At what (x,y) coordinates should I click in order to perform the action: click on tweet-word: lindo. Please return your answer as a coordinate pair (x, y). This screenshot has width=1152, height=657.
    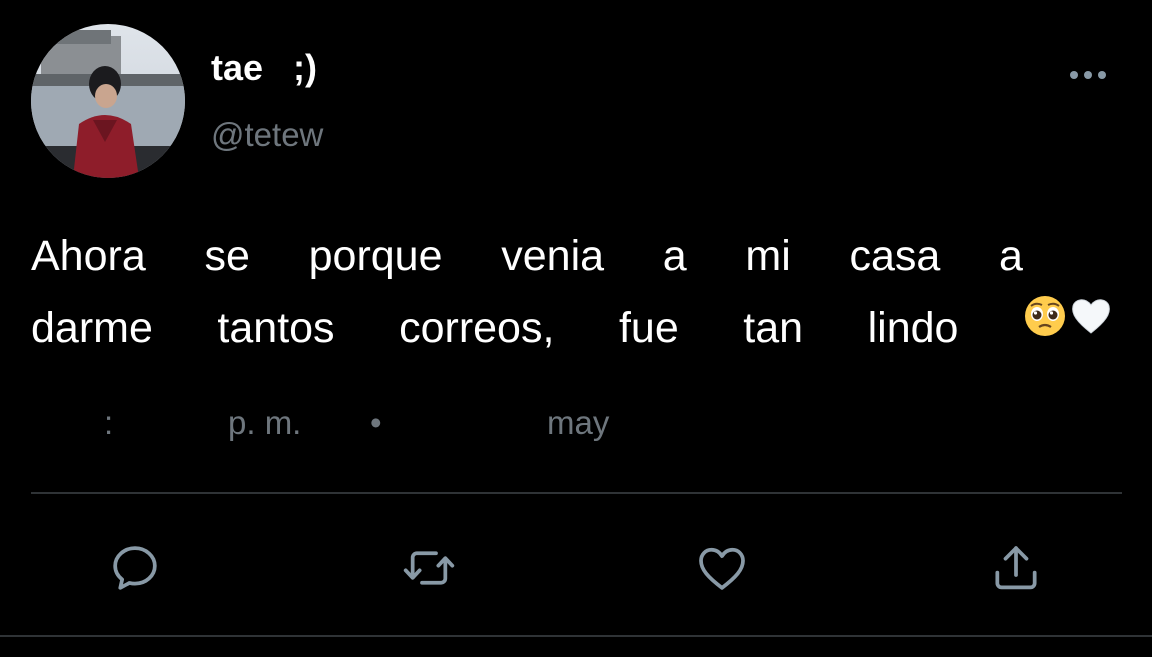
    Looking at the image, I should click on (913, 328).